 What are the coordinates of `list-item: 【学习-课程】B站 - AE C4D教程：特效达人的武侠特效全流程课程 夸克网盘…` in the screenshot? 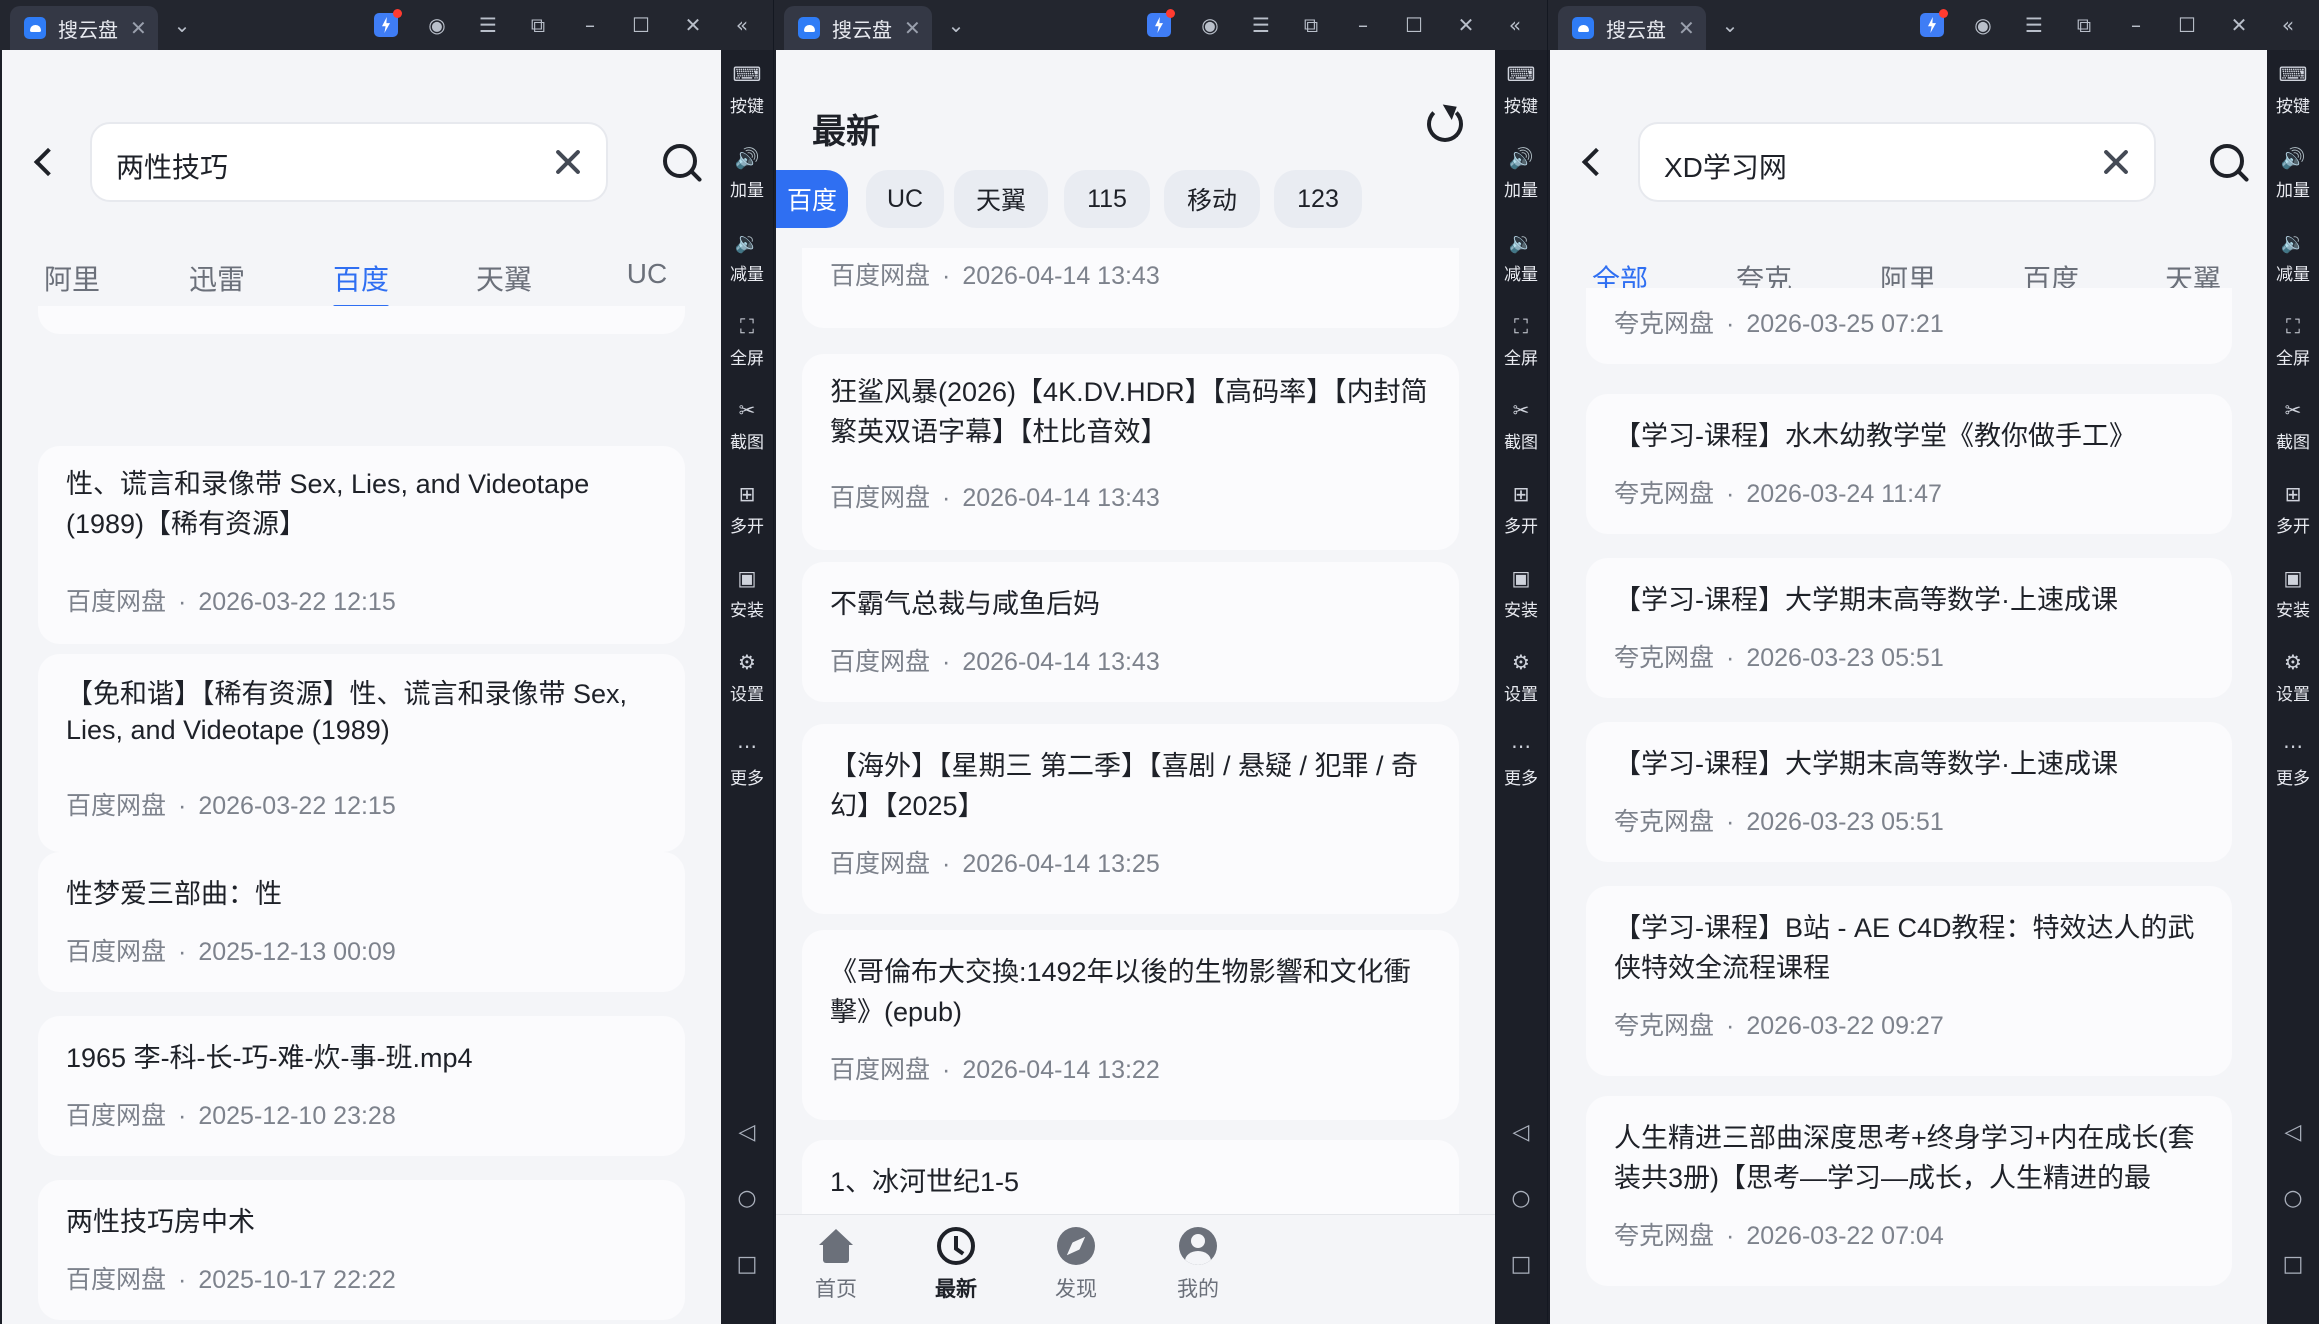 It's located at (1909, 981).